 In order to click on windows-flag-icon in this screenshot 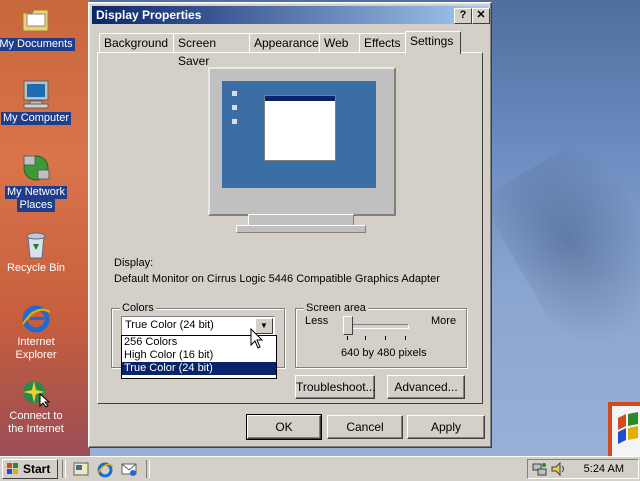, I will do `click(13, 469)`.